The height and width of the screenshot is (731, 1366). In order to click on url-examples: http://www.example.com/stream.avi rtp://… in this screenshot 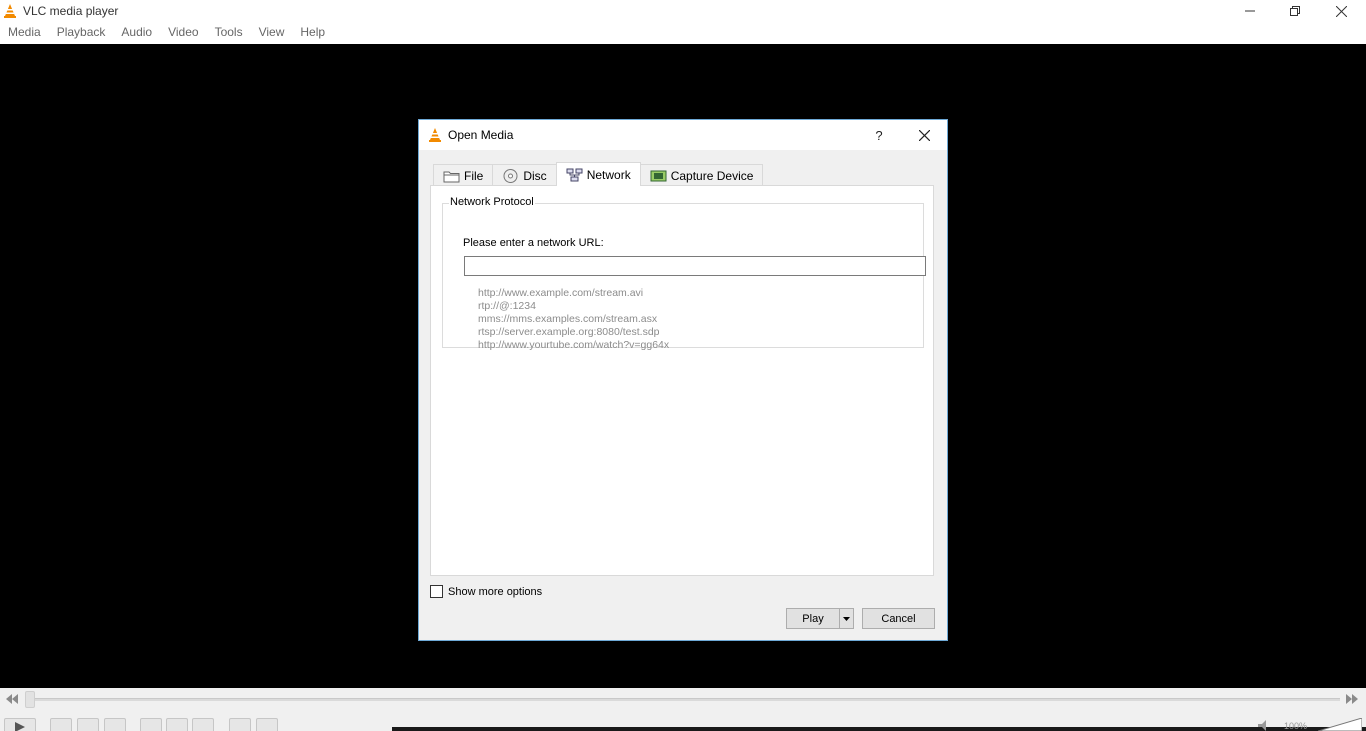, I will do `click(573, 319)`.